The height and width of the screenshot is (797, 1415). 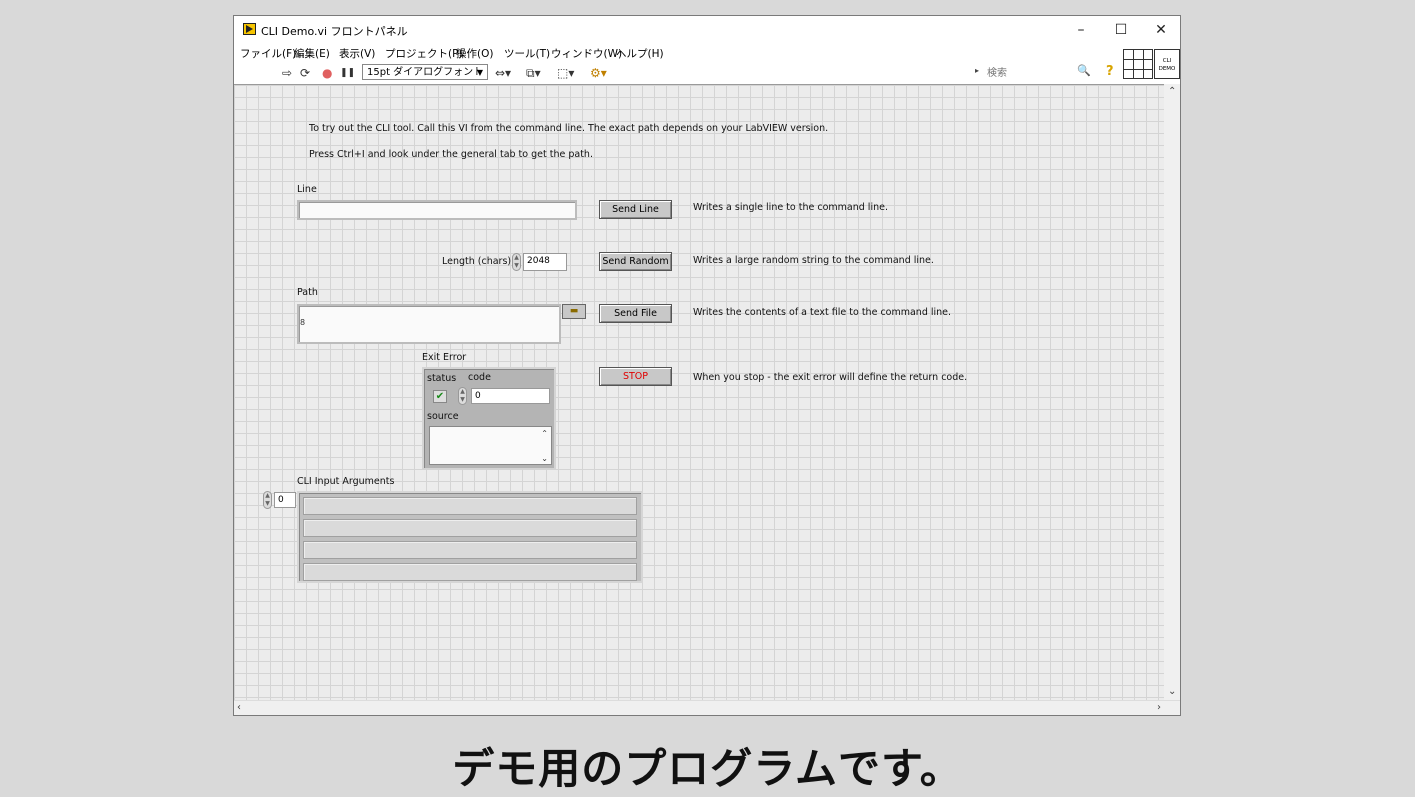 What do you see at coordinates (635, 376) in the screenshot?
I see `stop-button: STOP` at bounding box center [635, 376].